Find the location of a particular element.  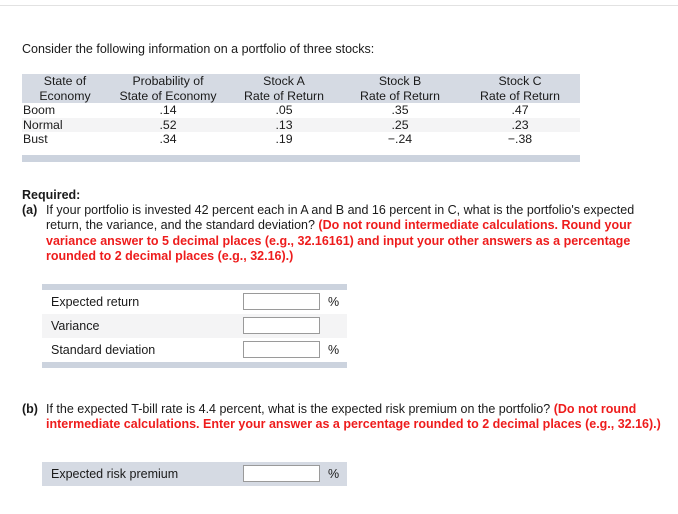

cell-probability: .14 is located at coordinates (168, 110).